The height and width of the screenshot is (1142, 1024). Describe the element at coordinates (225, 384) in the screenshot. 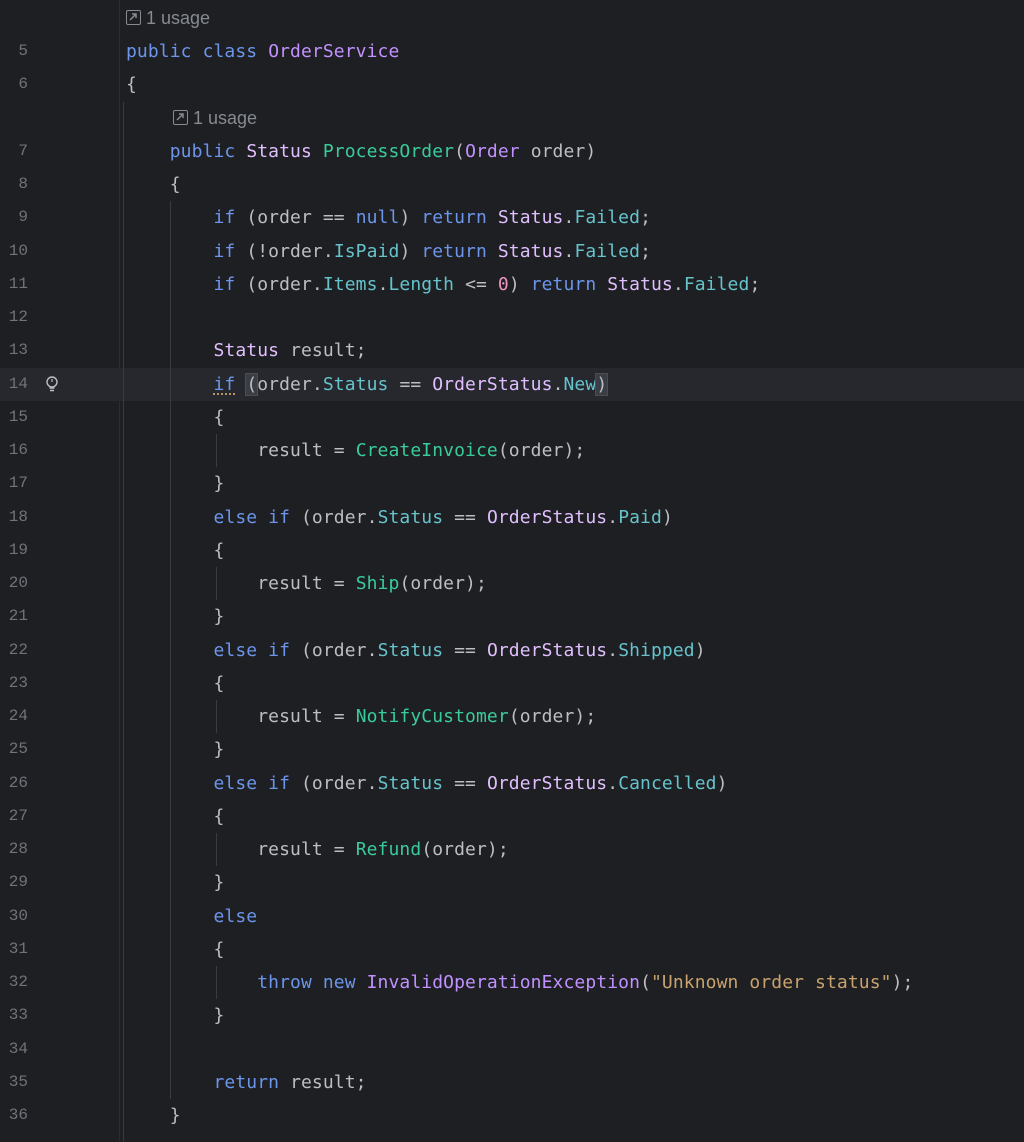

I see `code-token: if` at that location.